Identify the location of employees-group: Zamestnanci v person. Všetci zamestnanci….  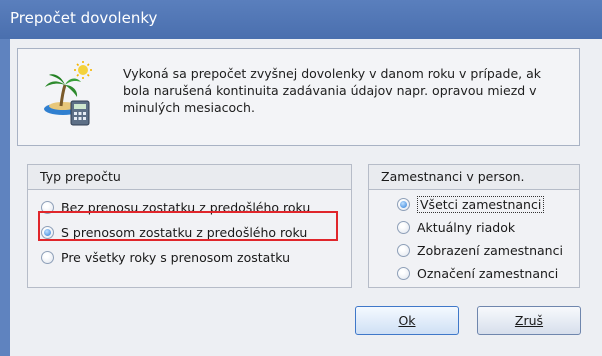
(474, 226).